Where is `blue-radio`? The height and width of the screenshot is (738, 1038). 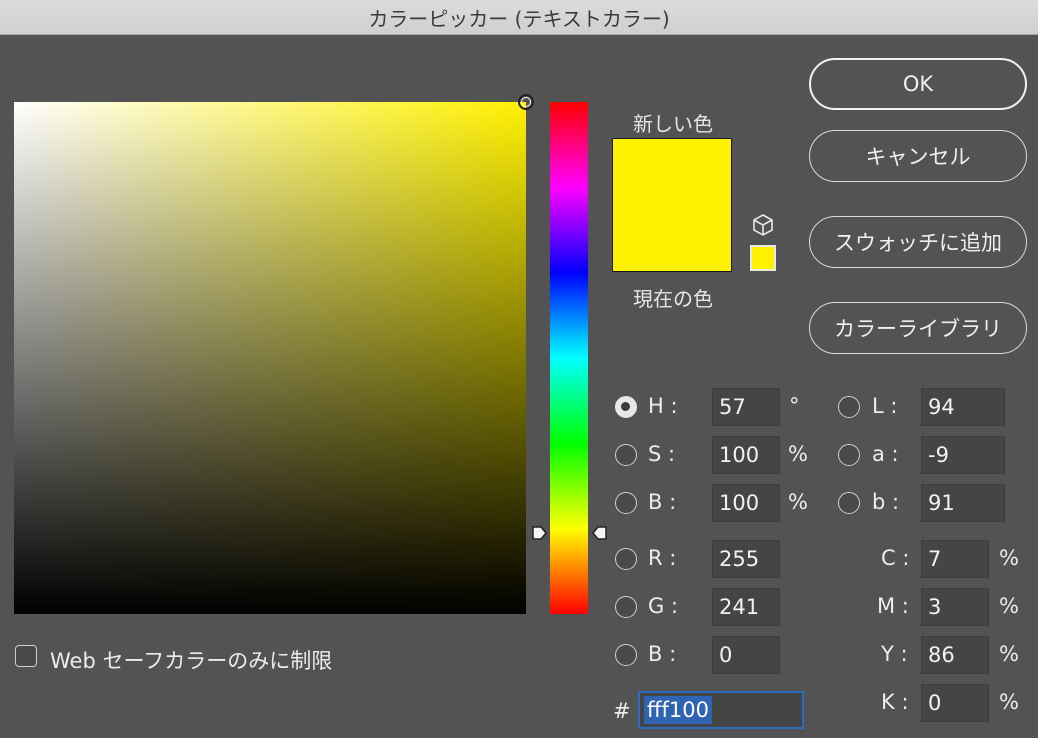
blue-radio is located at coordinates (626, 655).